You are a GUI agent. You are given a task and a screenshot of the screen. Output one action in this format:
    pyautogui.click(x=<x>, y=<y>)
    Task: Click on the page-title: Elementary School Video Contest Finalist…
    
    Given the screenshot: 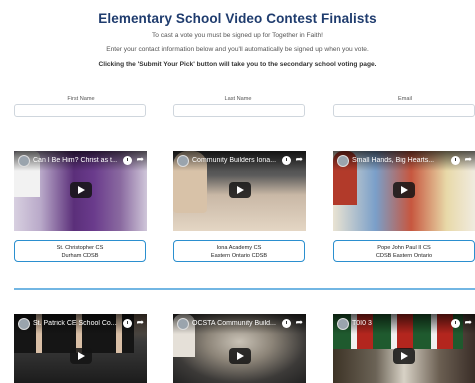 What is the action you would take?
    pyautogui.click(x=237, y=18)
    